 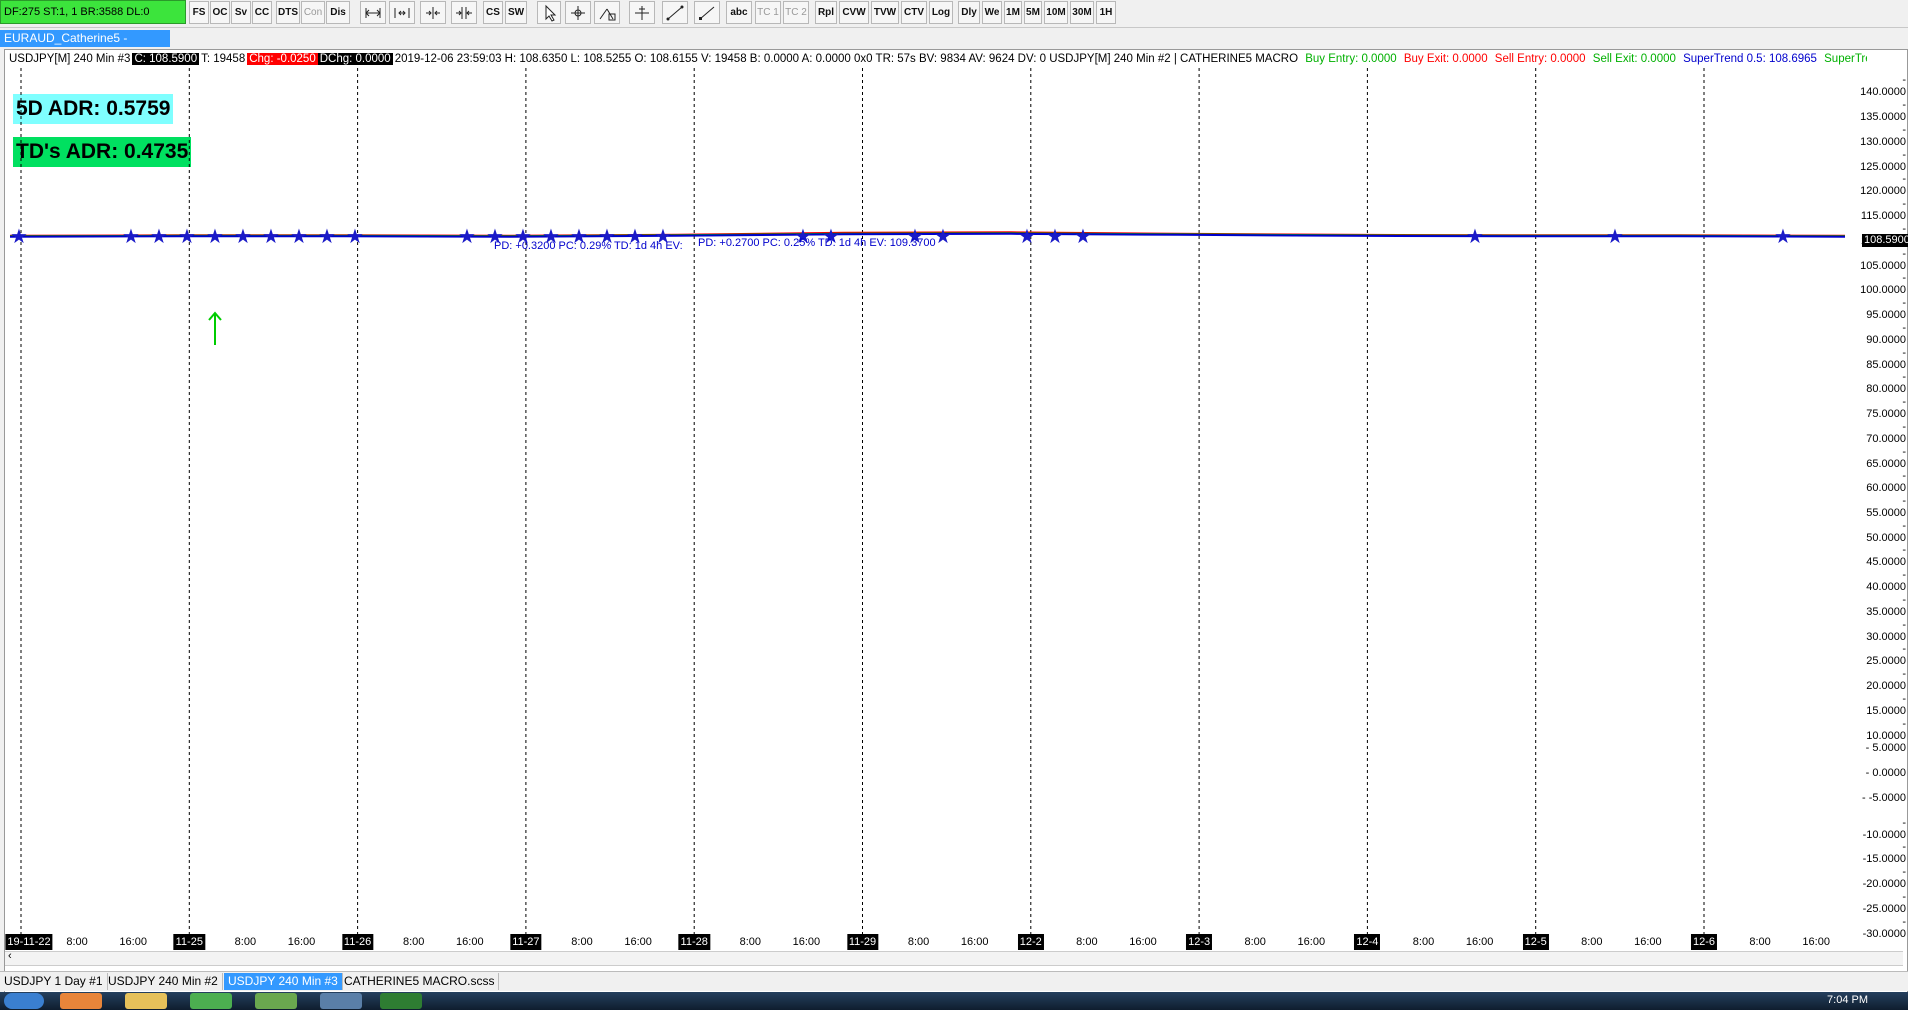 I want to click on date-tick: 19-11-22, so click(x=29, y=942).